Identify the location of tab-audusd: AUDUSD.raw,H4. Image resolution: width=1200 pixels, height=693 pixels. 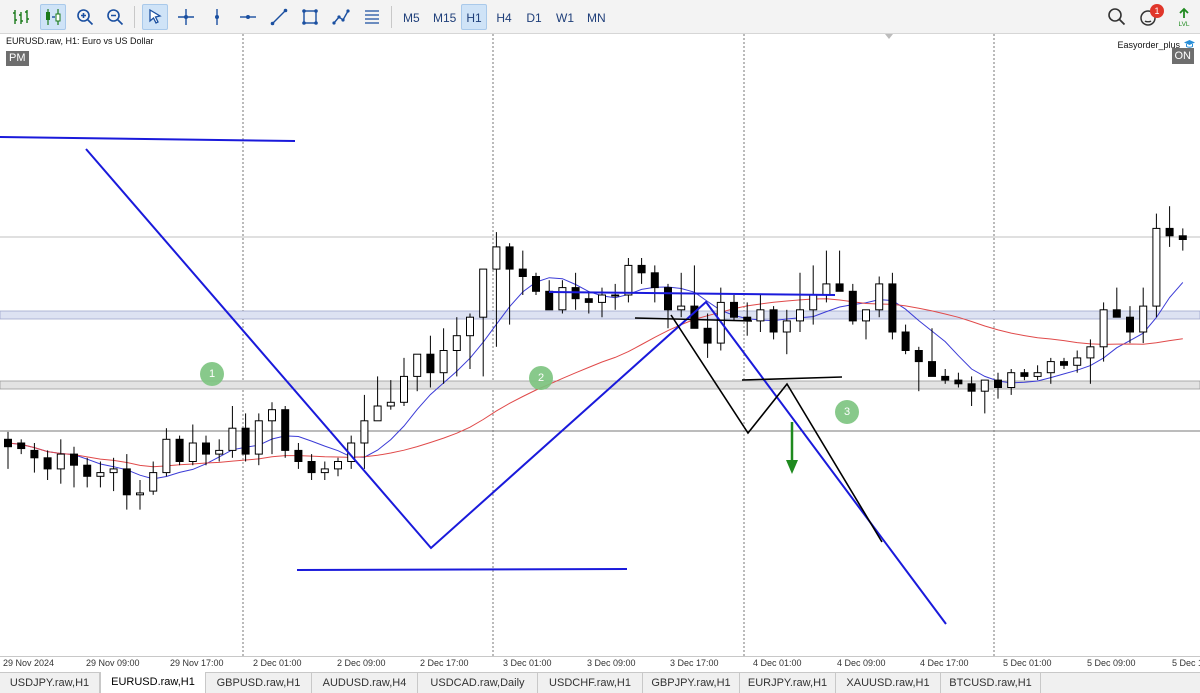
(365, 683).